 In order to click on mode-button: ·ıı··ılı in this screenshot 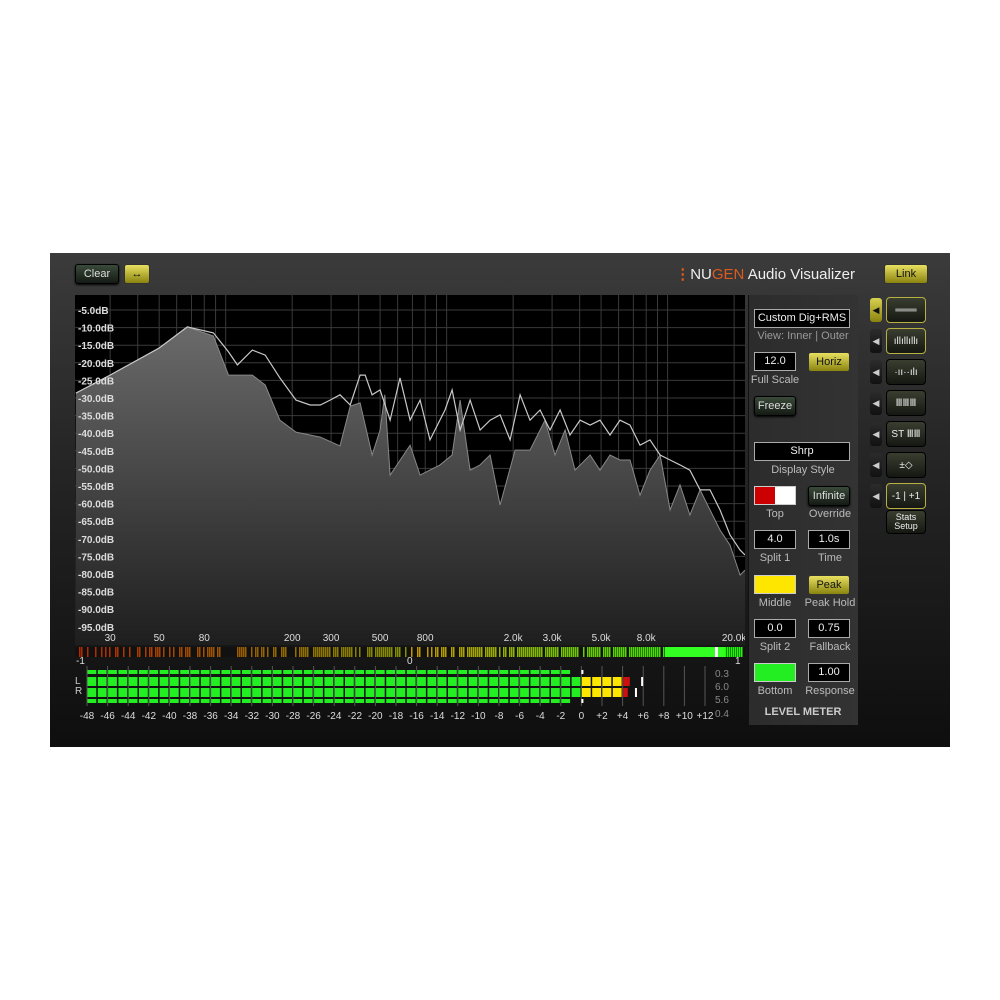, I will do `click(906, 372)`.